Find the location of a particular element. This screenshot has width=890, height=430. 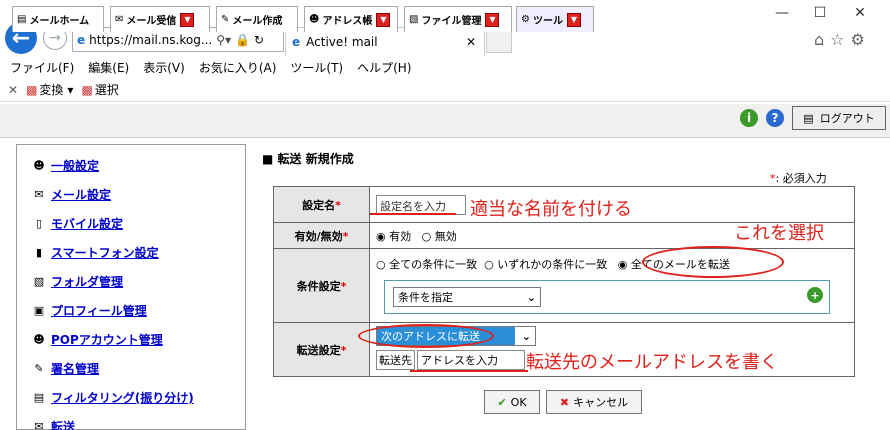

menu-file: ファイル(F) is located at coordinates (42, 67).